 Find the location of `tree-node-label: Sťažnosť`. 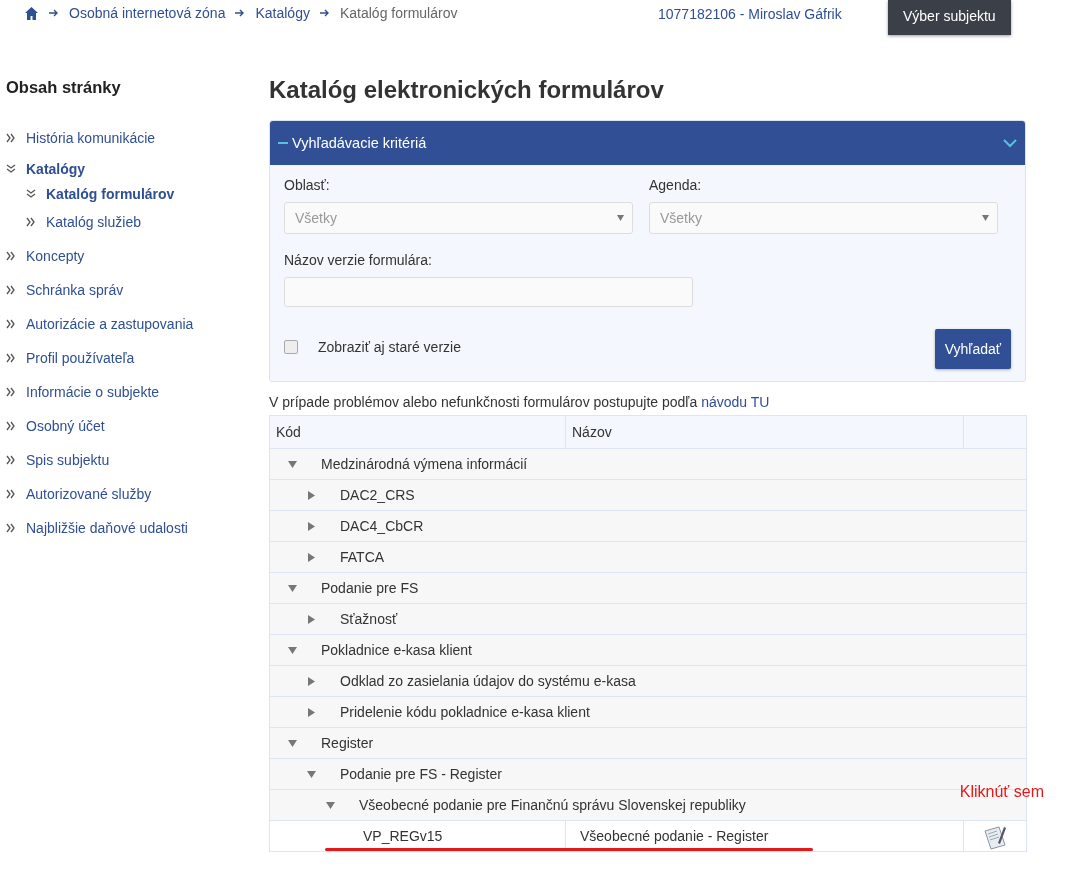

tree-node-label: Sťažnosť is located at coordinates (369, 619).